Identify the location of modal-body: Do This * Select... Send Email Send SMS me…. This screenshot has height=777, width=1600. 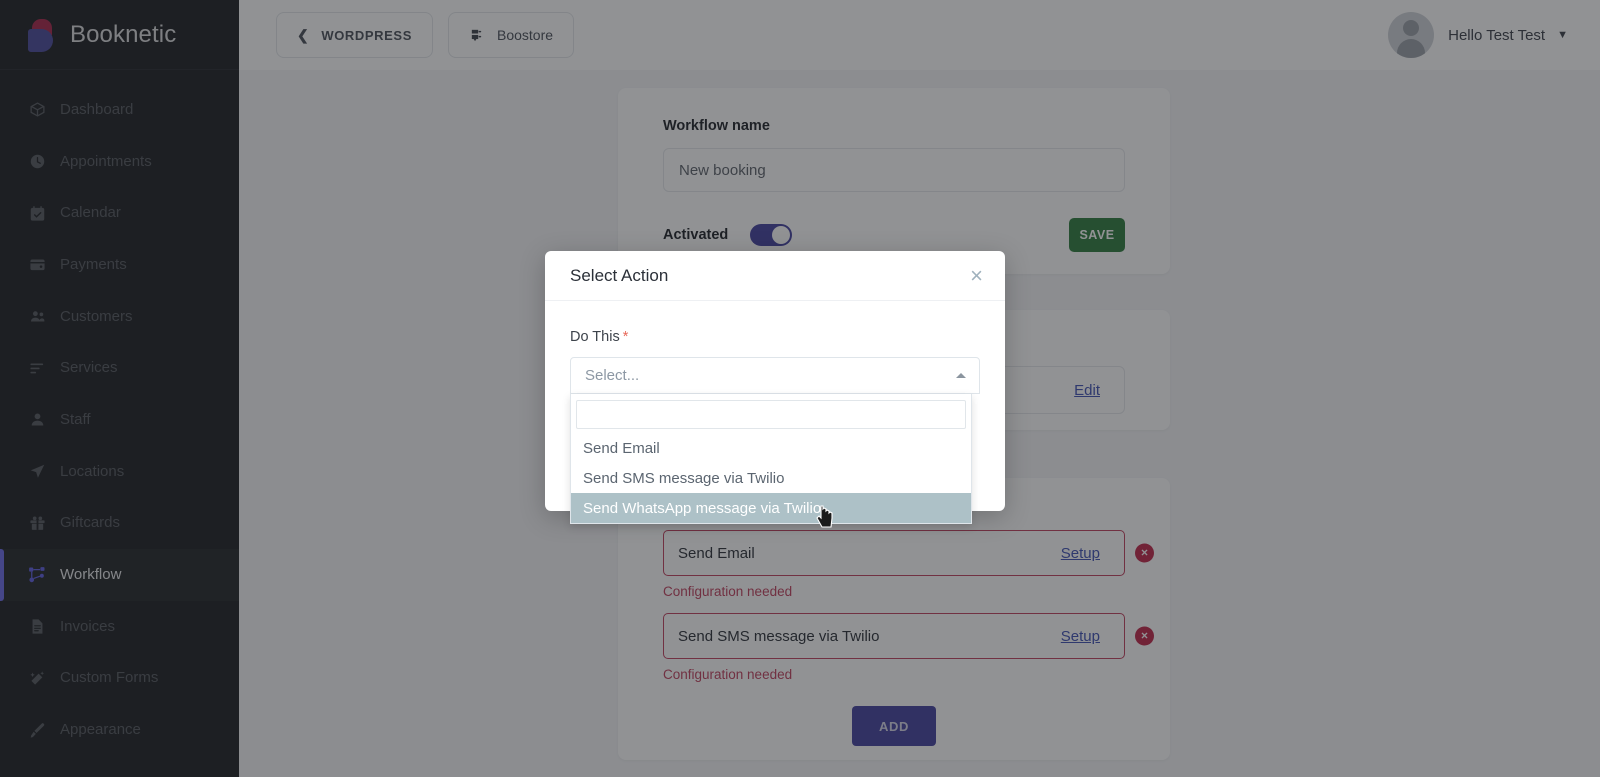
(775, 412).